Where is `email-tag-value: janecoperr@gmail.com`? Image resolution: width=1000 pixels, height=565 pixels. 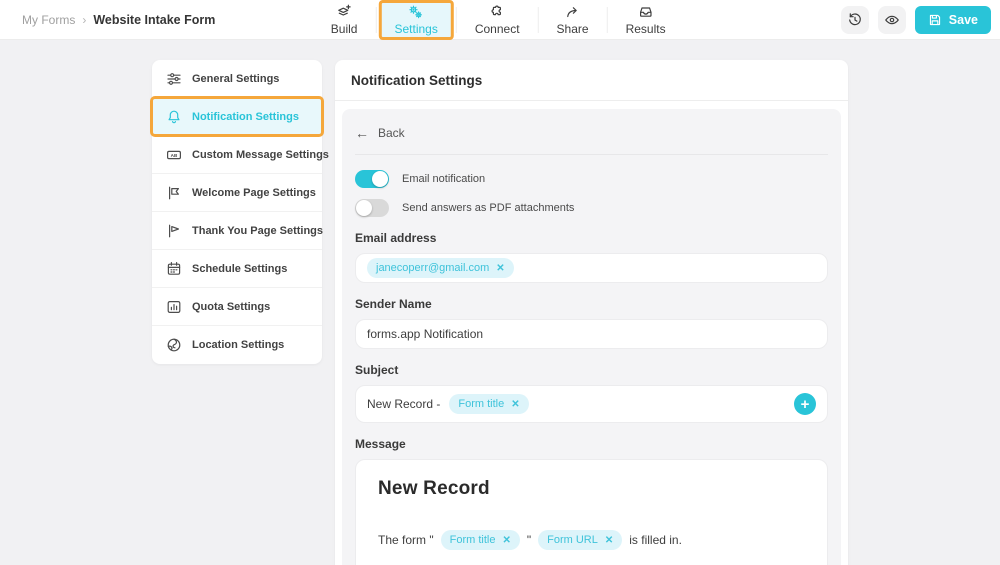 email-tag-value: janecoperr@gmail.com is located at coordinates (433, 268).